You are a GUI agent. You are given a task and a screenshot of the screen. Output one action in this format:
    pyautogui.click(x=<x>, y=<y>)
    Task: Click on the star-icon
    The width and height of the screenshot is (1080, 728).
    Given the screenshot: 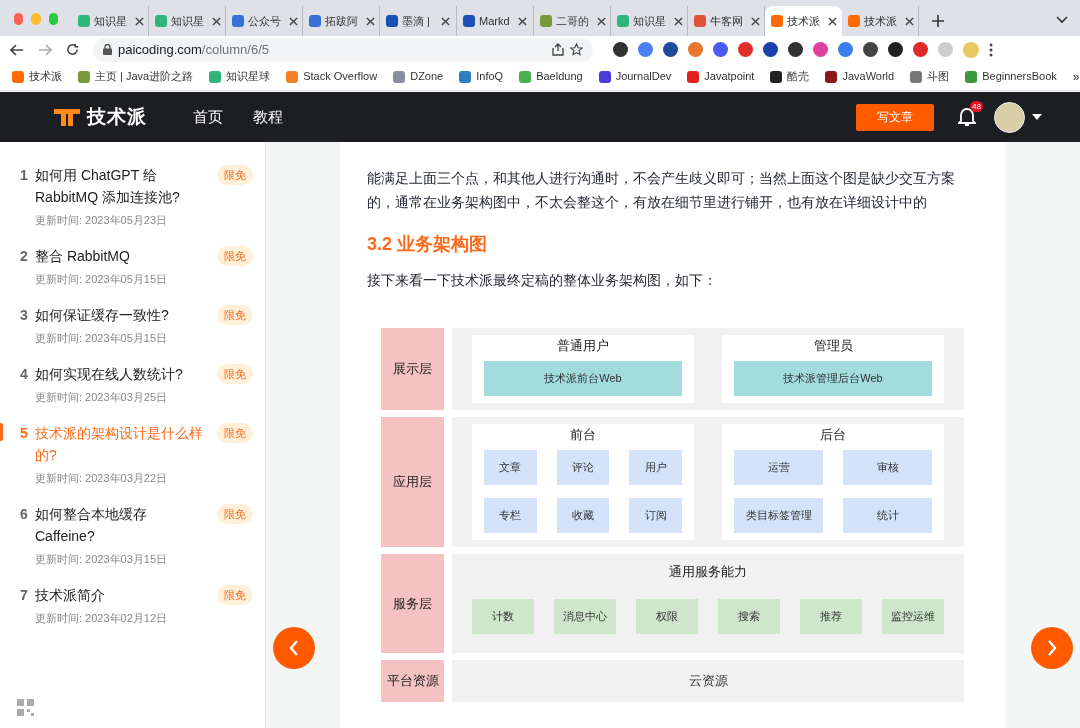 What is the action you would take?
    pyautogui.click(x=576, y=49)
    